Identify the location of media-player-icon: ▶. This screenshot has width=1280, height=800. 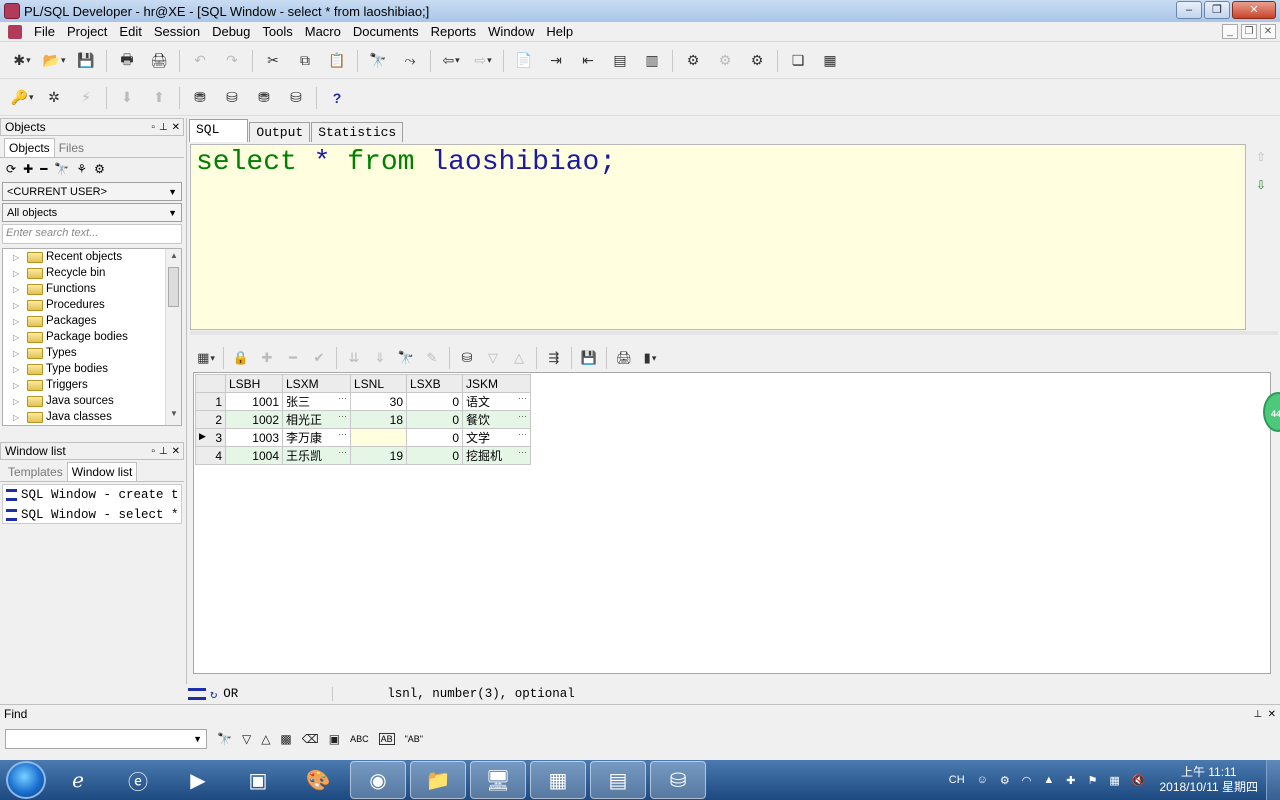
(198, 780).